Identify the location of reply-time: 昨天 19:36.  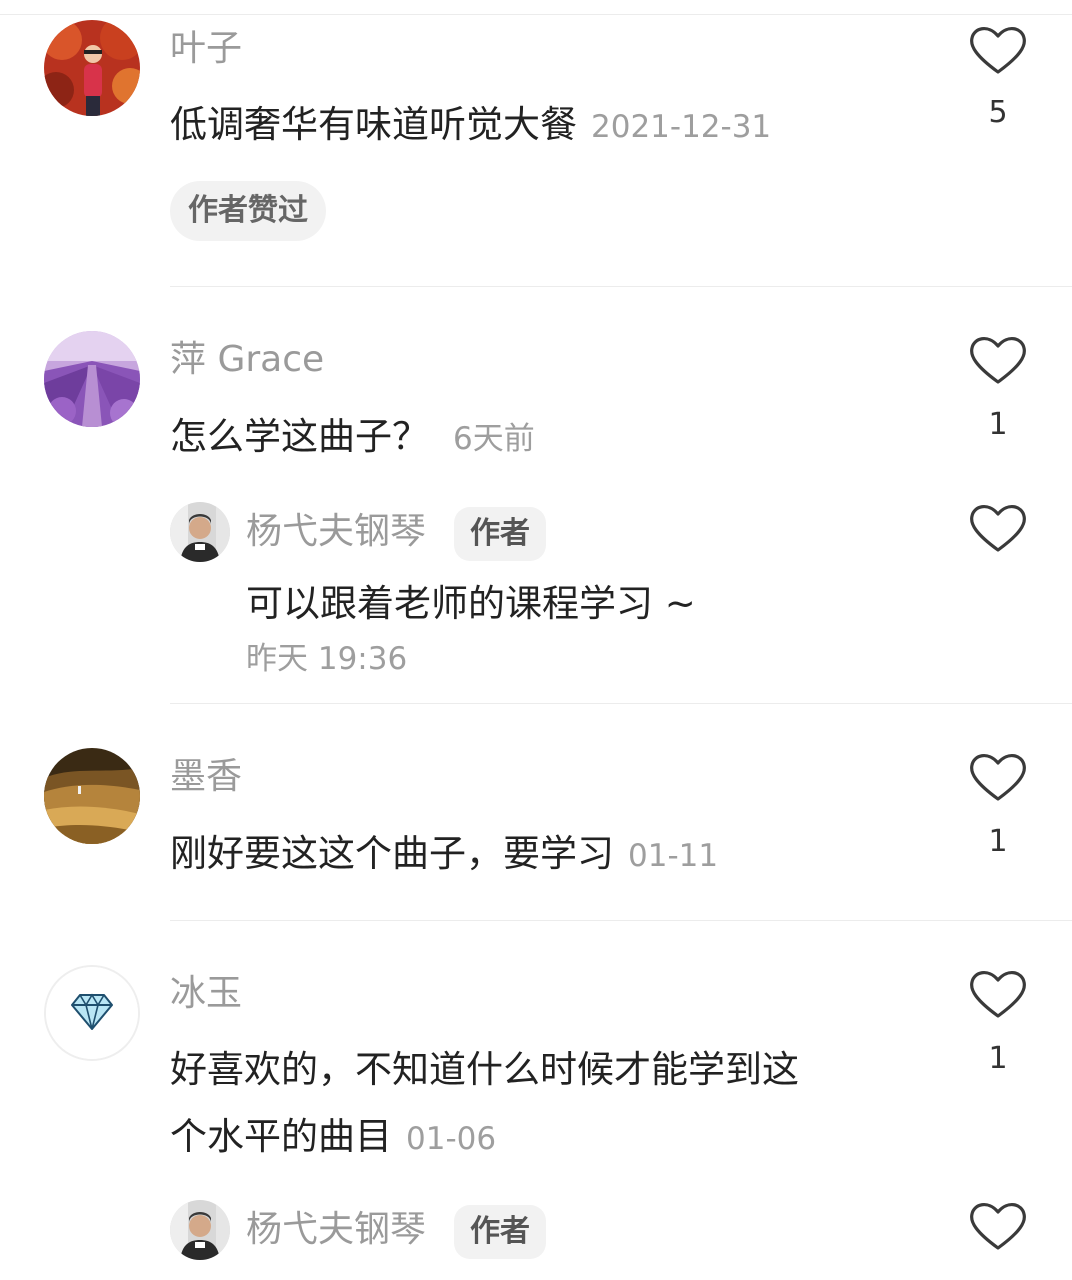
(327, 659).